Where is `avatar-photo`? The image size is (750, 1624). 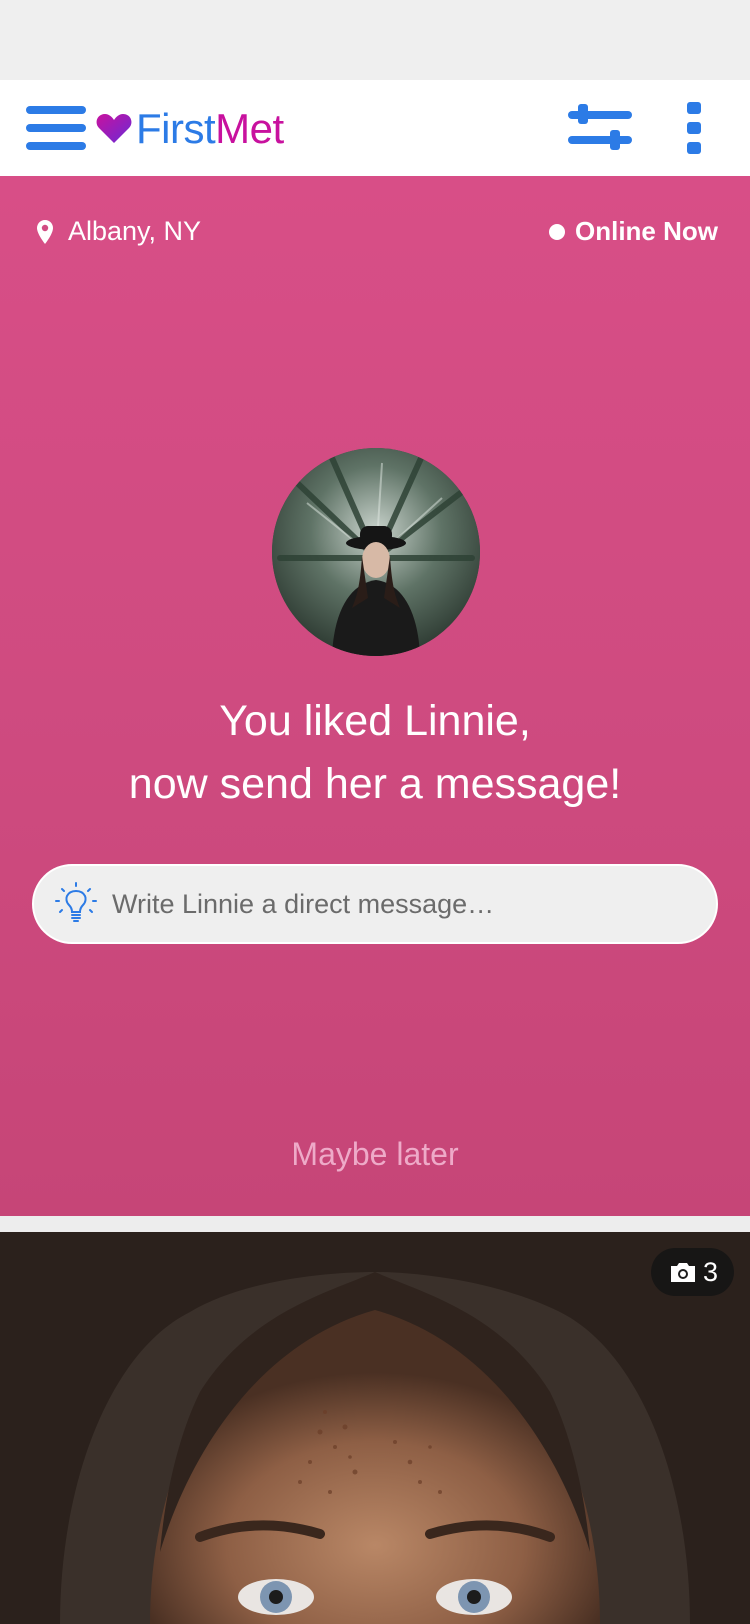 avatar-photo is located at coordinates (376, 552).